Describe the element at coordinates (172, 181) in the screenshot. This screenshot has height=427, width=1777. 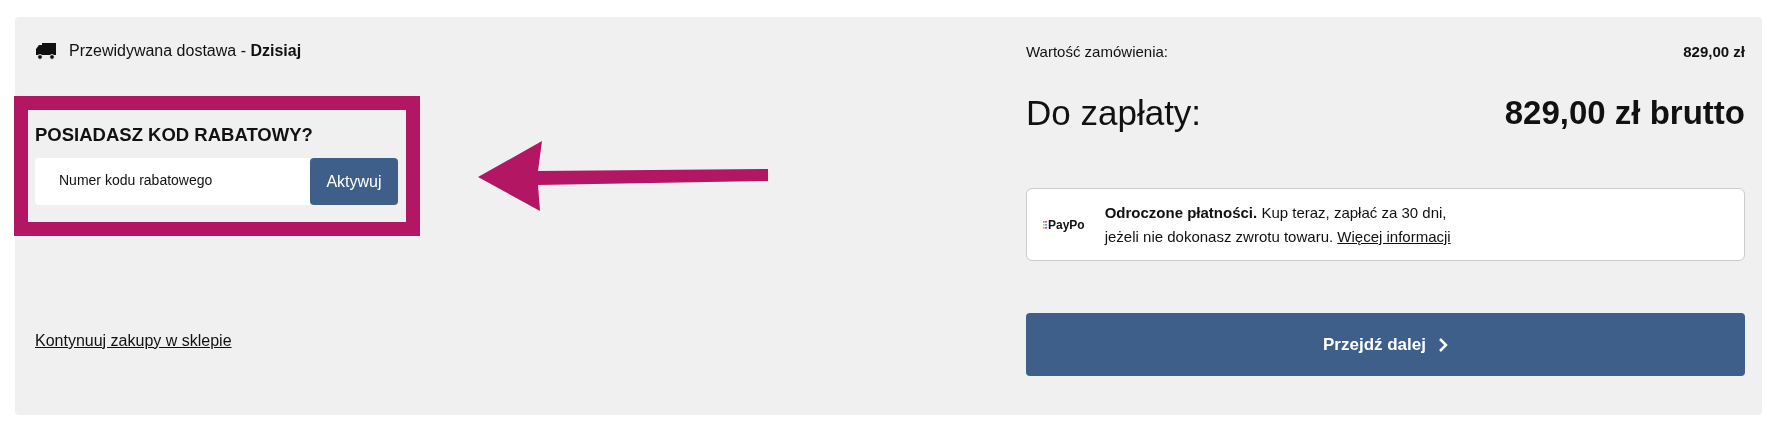
I see `discount-code-field: Numer kodu rabatowego` at that location.